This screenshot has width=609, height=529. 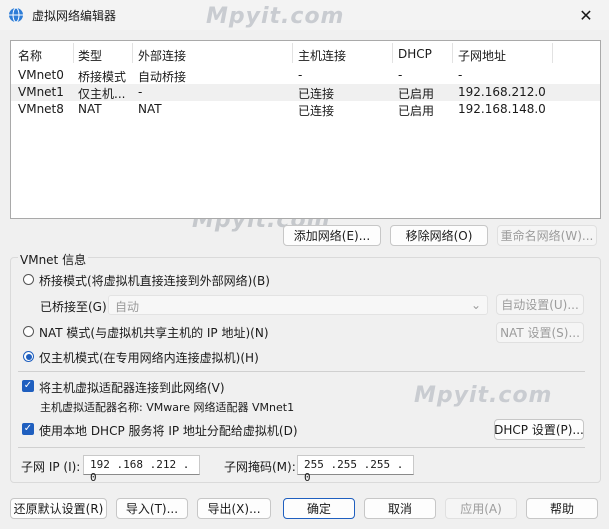 I want to click on use-dhcp-label: 使用本地 DHCP 服务将 IP 地址分配给虚拟机(D), so click(x=168, y=430).